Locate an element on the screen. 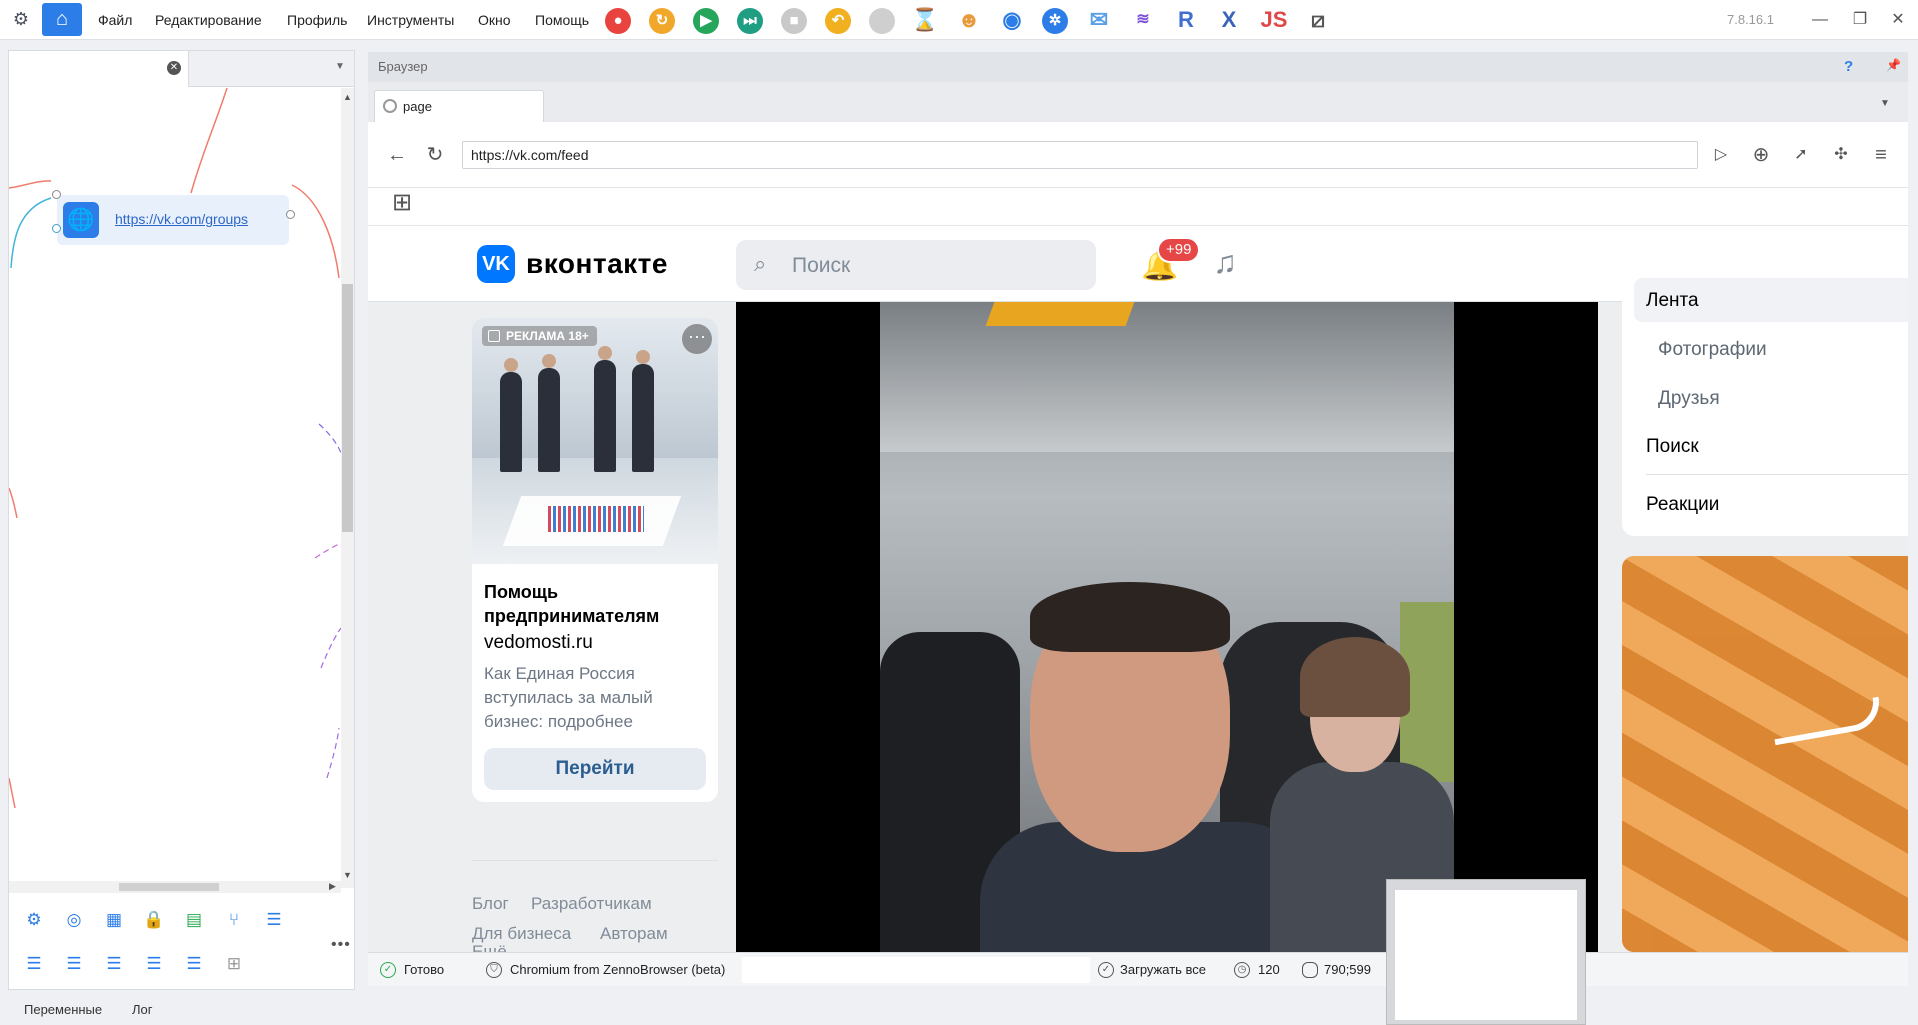 The image size is (1918, 1025). ad-go-button: Перейти is located at coordinates (595, 769).